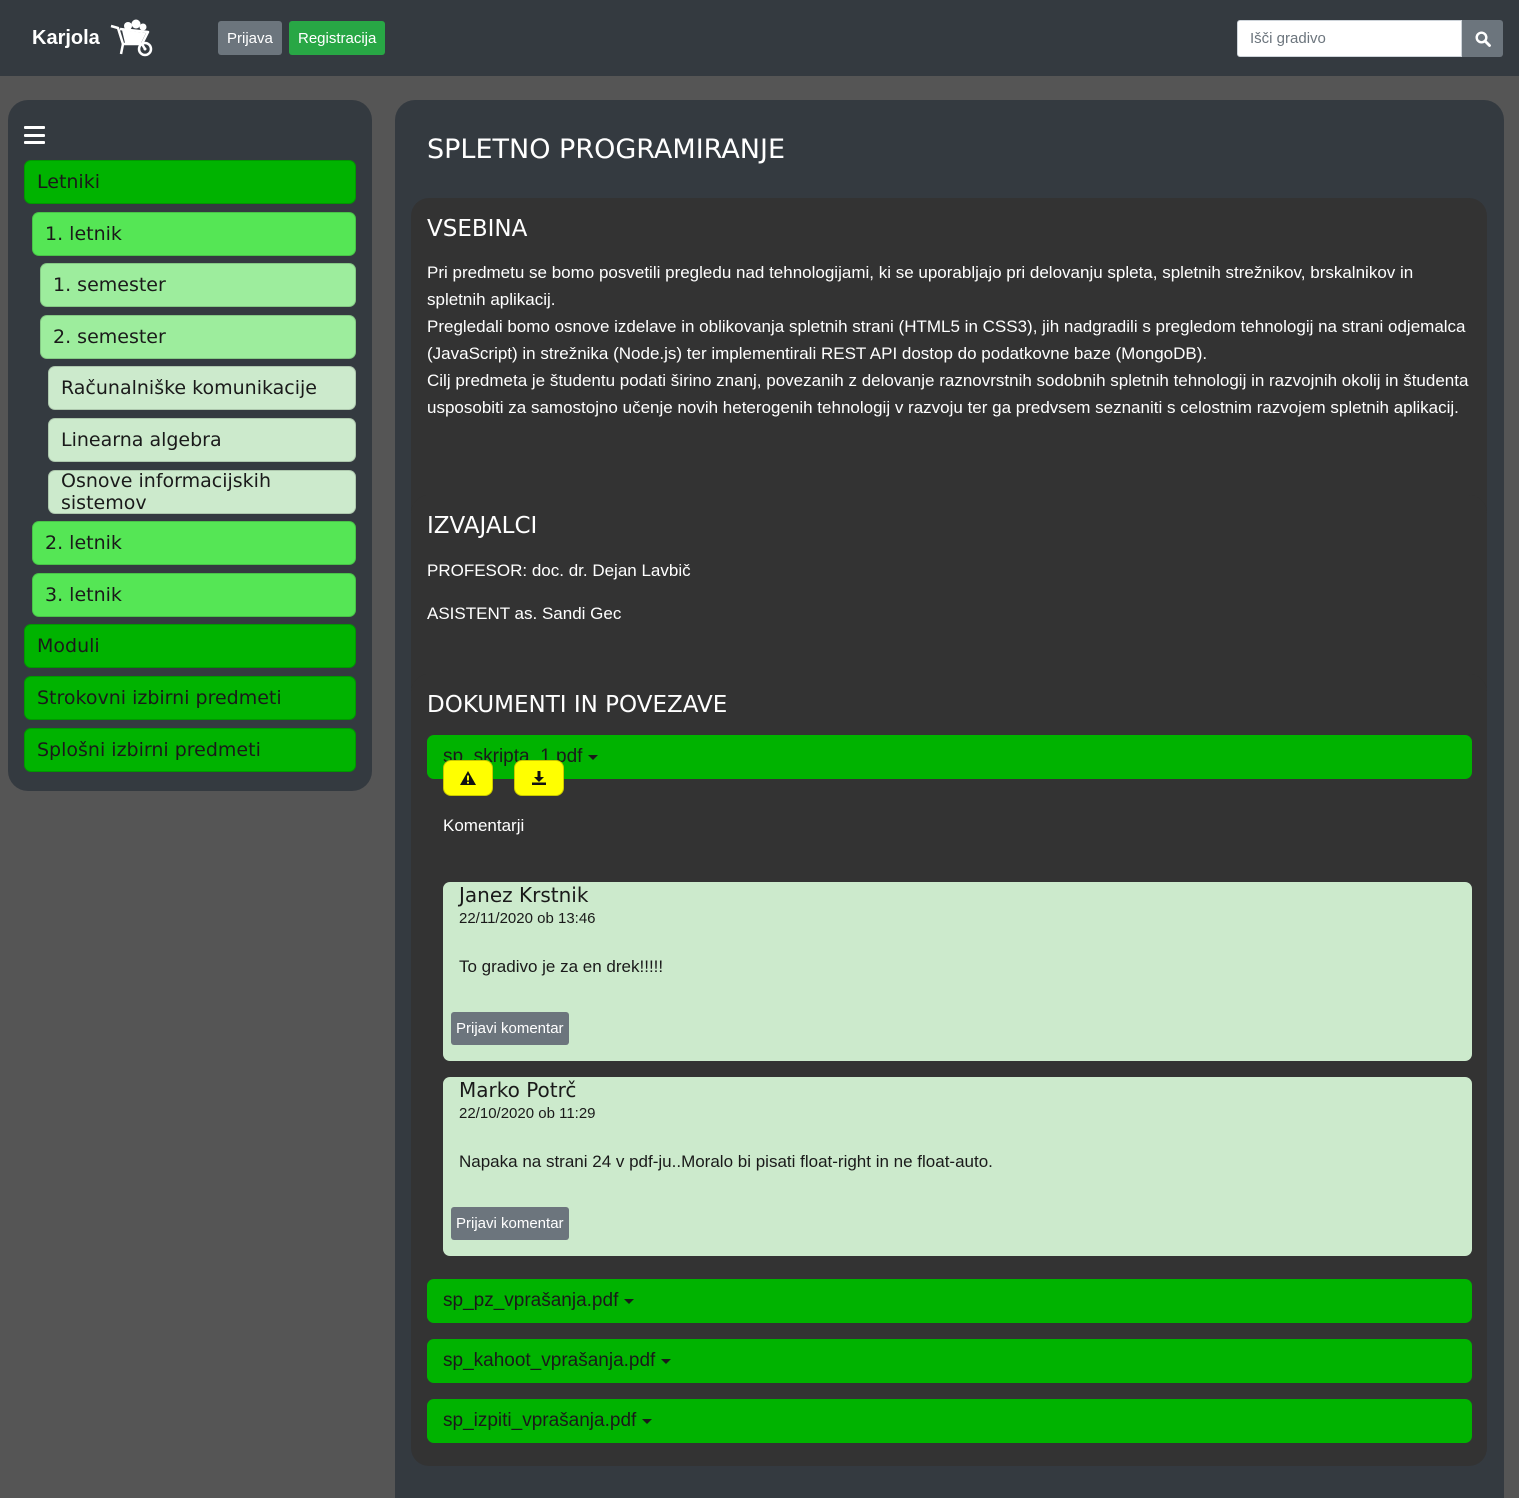 The width and height of the screenshot is (1519, 1498). I want to click on brand-name: Karjola, so click(66, 37).